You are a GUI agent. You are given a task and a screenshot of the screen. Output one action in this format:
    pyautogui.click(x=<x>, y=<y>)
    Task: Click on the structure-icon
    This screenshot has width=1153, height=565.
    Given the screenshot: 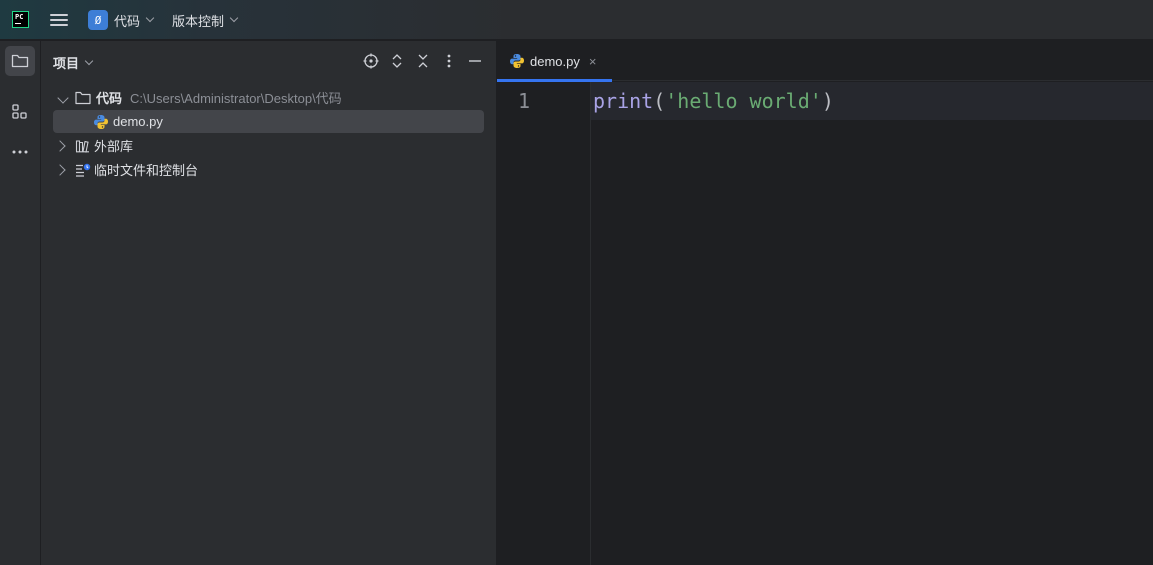 What is the action you would take?
    pyautogui.click(x=19, y=111)
    